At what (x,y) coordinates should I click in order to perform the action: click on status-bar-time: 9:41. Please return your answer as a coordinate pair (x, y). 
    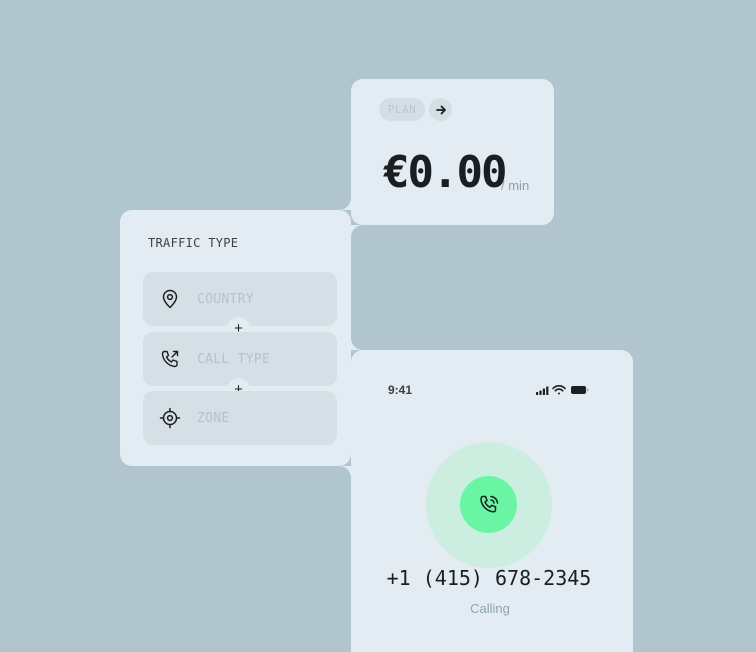
    Looking at the image, I should click on (400, 390).